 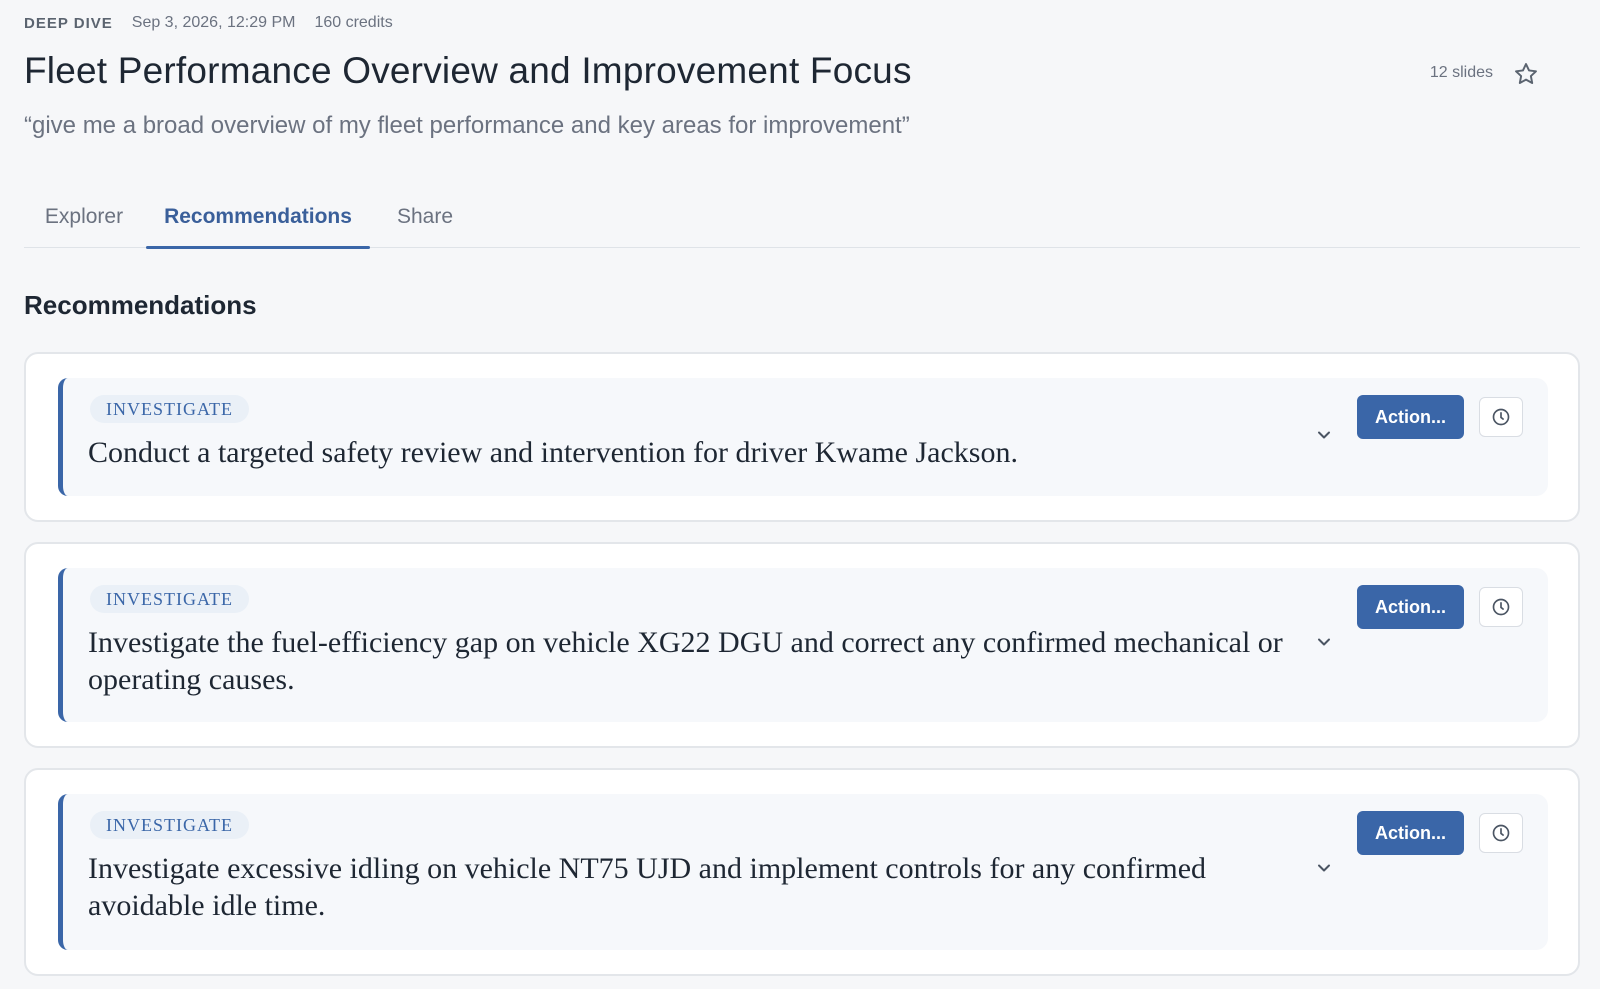 I want to click on report-timestamp: Sep 3, 2026, 12:29 PM, so click(x=213, y=22).